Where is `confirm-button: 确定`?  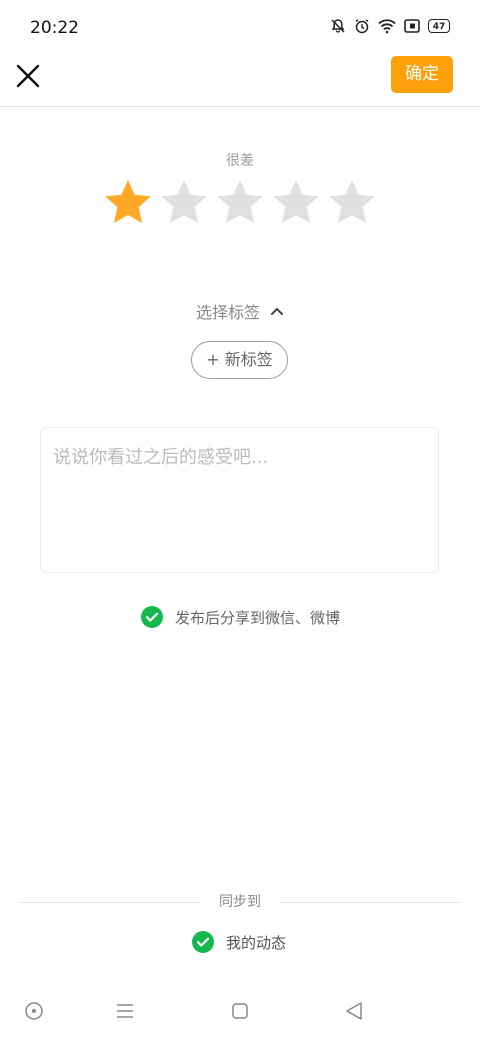
confirm-button: 确定 is located at coordinates (422, 74).